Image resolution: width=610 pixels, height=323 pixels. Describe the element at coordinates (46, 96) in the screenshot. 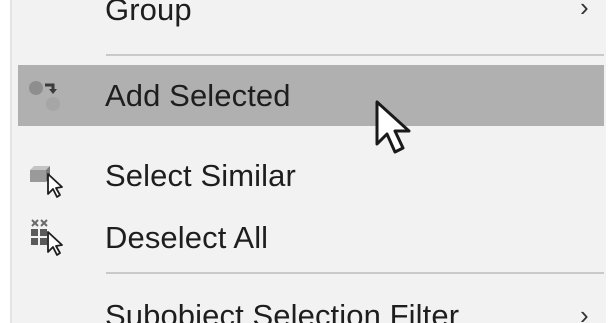

I see `add-selected-icon` at that location.